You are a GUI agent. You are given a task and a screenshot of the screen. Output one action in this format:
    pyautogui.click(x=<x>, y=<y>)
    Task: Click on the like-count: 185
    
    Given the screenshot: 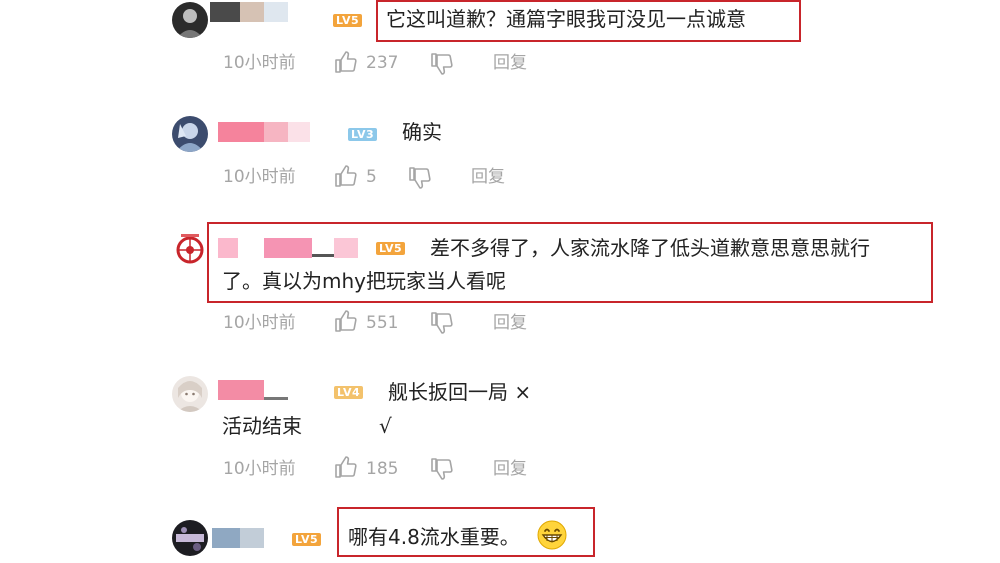 What is the action you would take?
    pyautogui.click(x=382, y=469)
    